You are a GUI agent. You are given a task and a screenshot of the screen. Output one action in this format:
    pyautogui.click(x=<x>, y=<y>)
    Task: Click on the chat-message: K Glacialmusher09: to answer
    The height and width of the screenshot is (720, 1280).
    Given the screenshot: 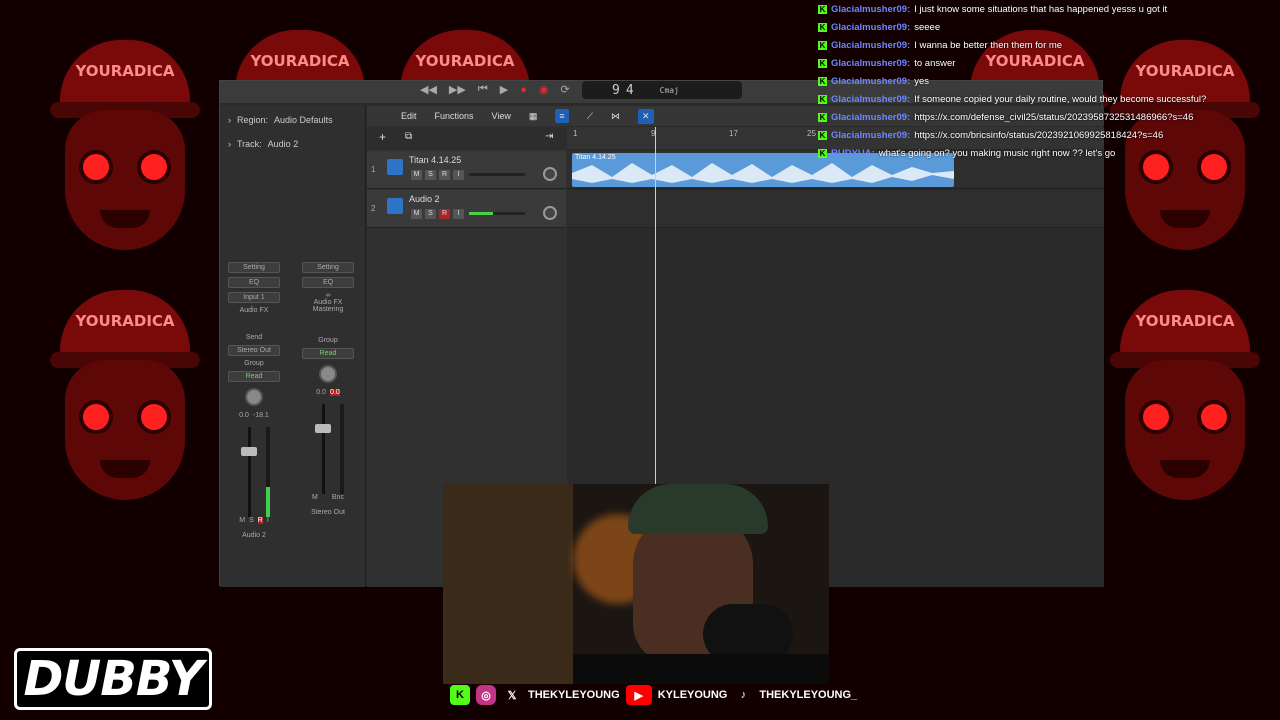 What is the action you would take?
    pyautogui.click(x=1049, y=63)
    